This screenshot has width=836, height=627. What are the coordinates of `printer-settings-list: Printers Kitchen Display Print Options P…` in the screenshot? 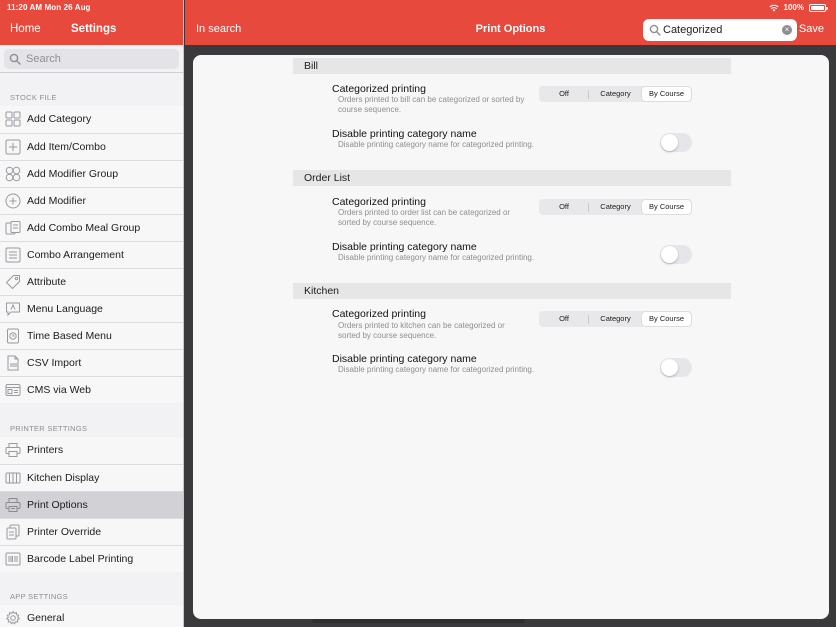 It's located at (91, 504).